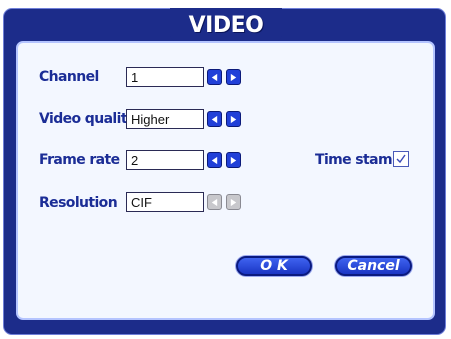 This screenshot has width=451, height=339. I want to click on resolution-prev-button, so click(214, 202).